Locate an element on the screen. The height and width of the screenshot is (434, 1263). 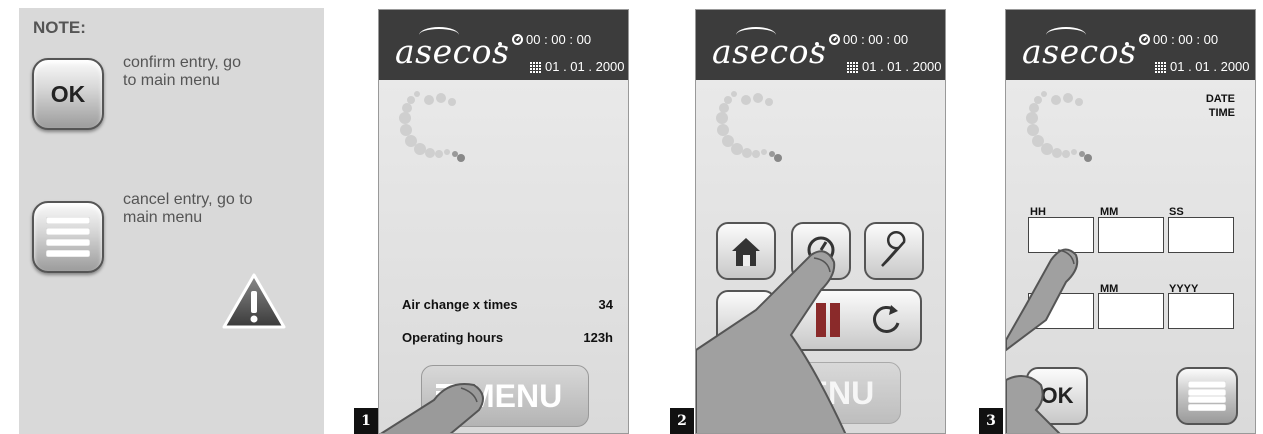
step-badge: 2 is located at coordinates (682, 421).